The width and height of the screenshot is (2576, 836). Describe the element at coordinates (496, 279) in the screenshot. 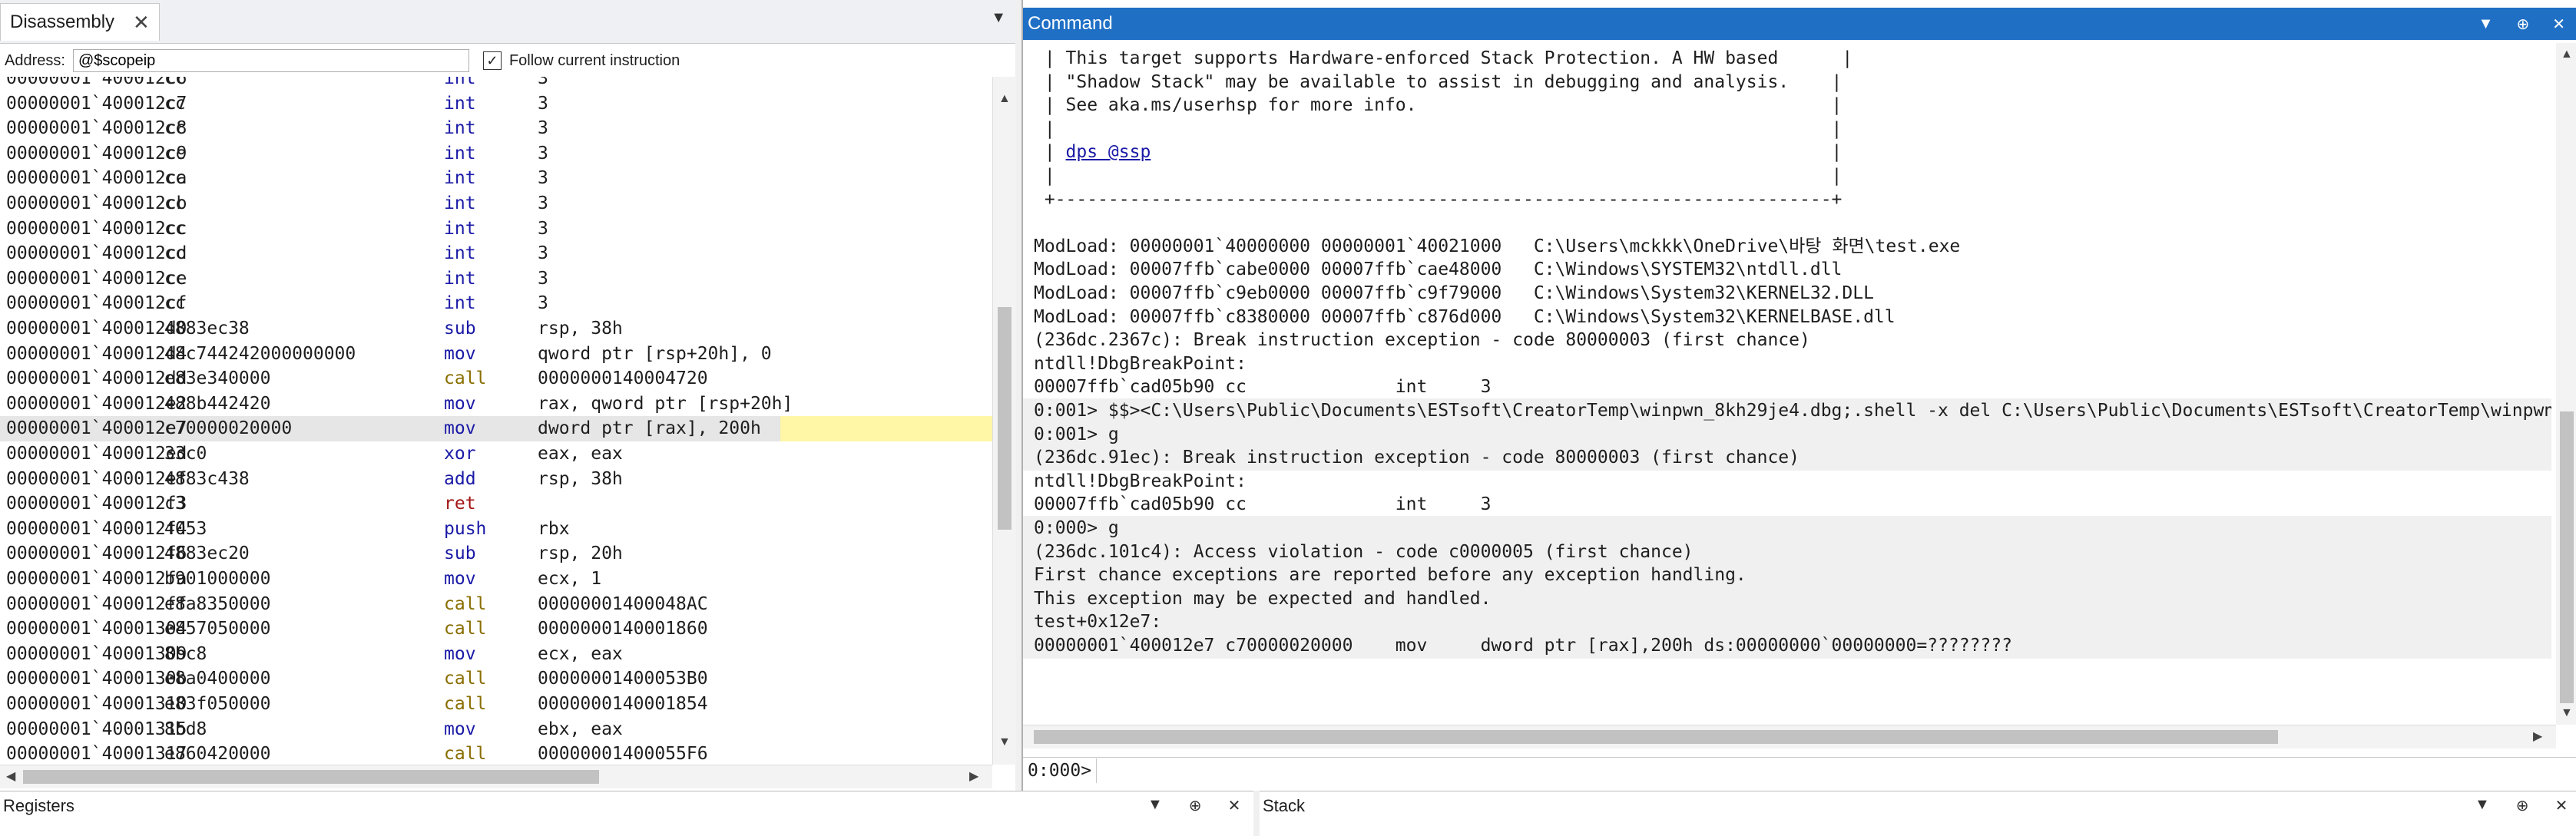

I see `disassembly-row: 00000001`400012ce cc int 3` at that location.